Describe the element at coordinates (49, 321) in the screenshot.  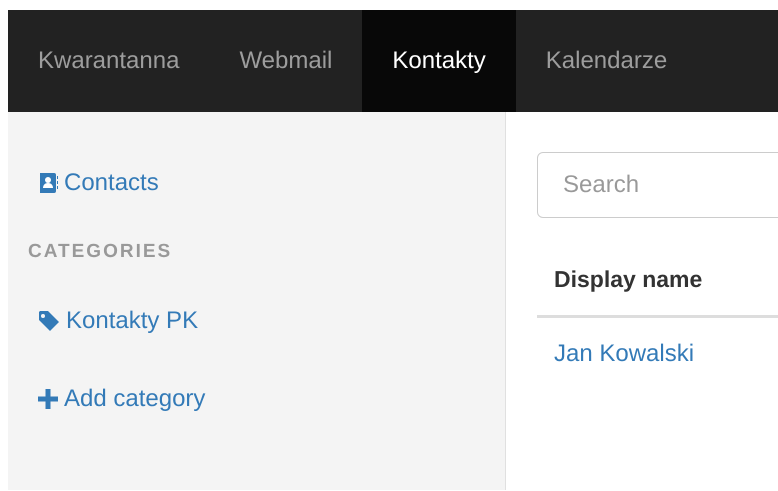
I see `tag-icon` at that location.